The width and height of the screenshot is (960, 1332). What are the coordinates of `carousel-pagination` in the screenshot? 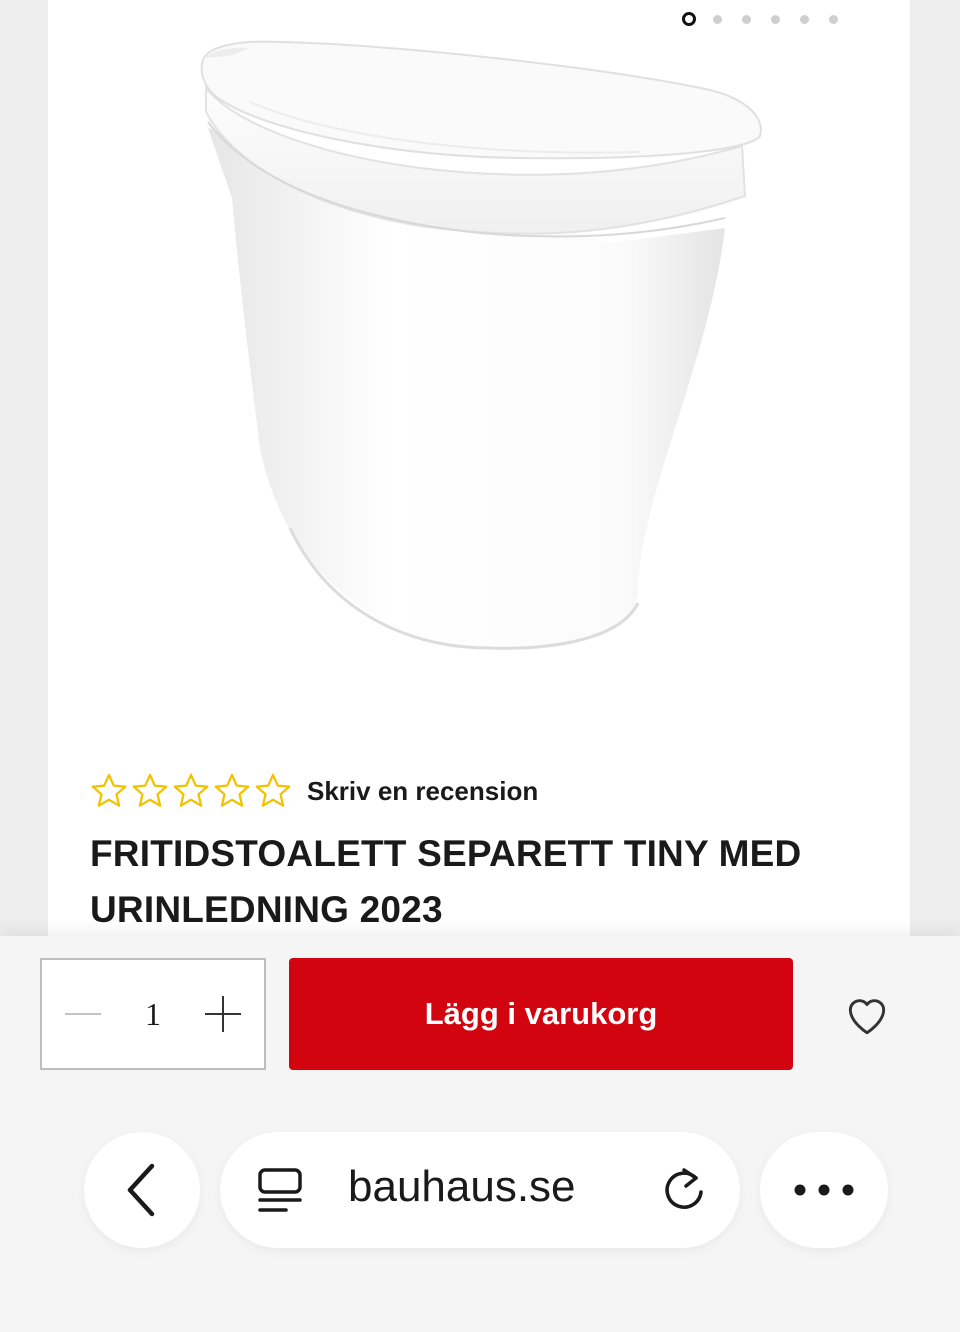 It's located at (770, 19).